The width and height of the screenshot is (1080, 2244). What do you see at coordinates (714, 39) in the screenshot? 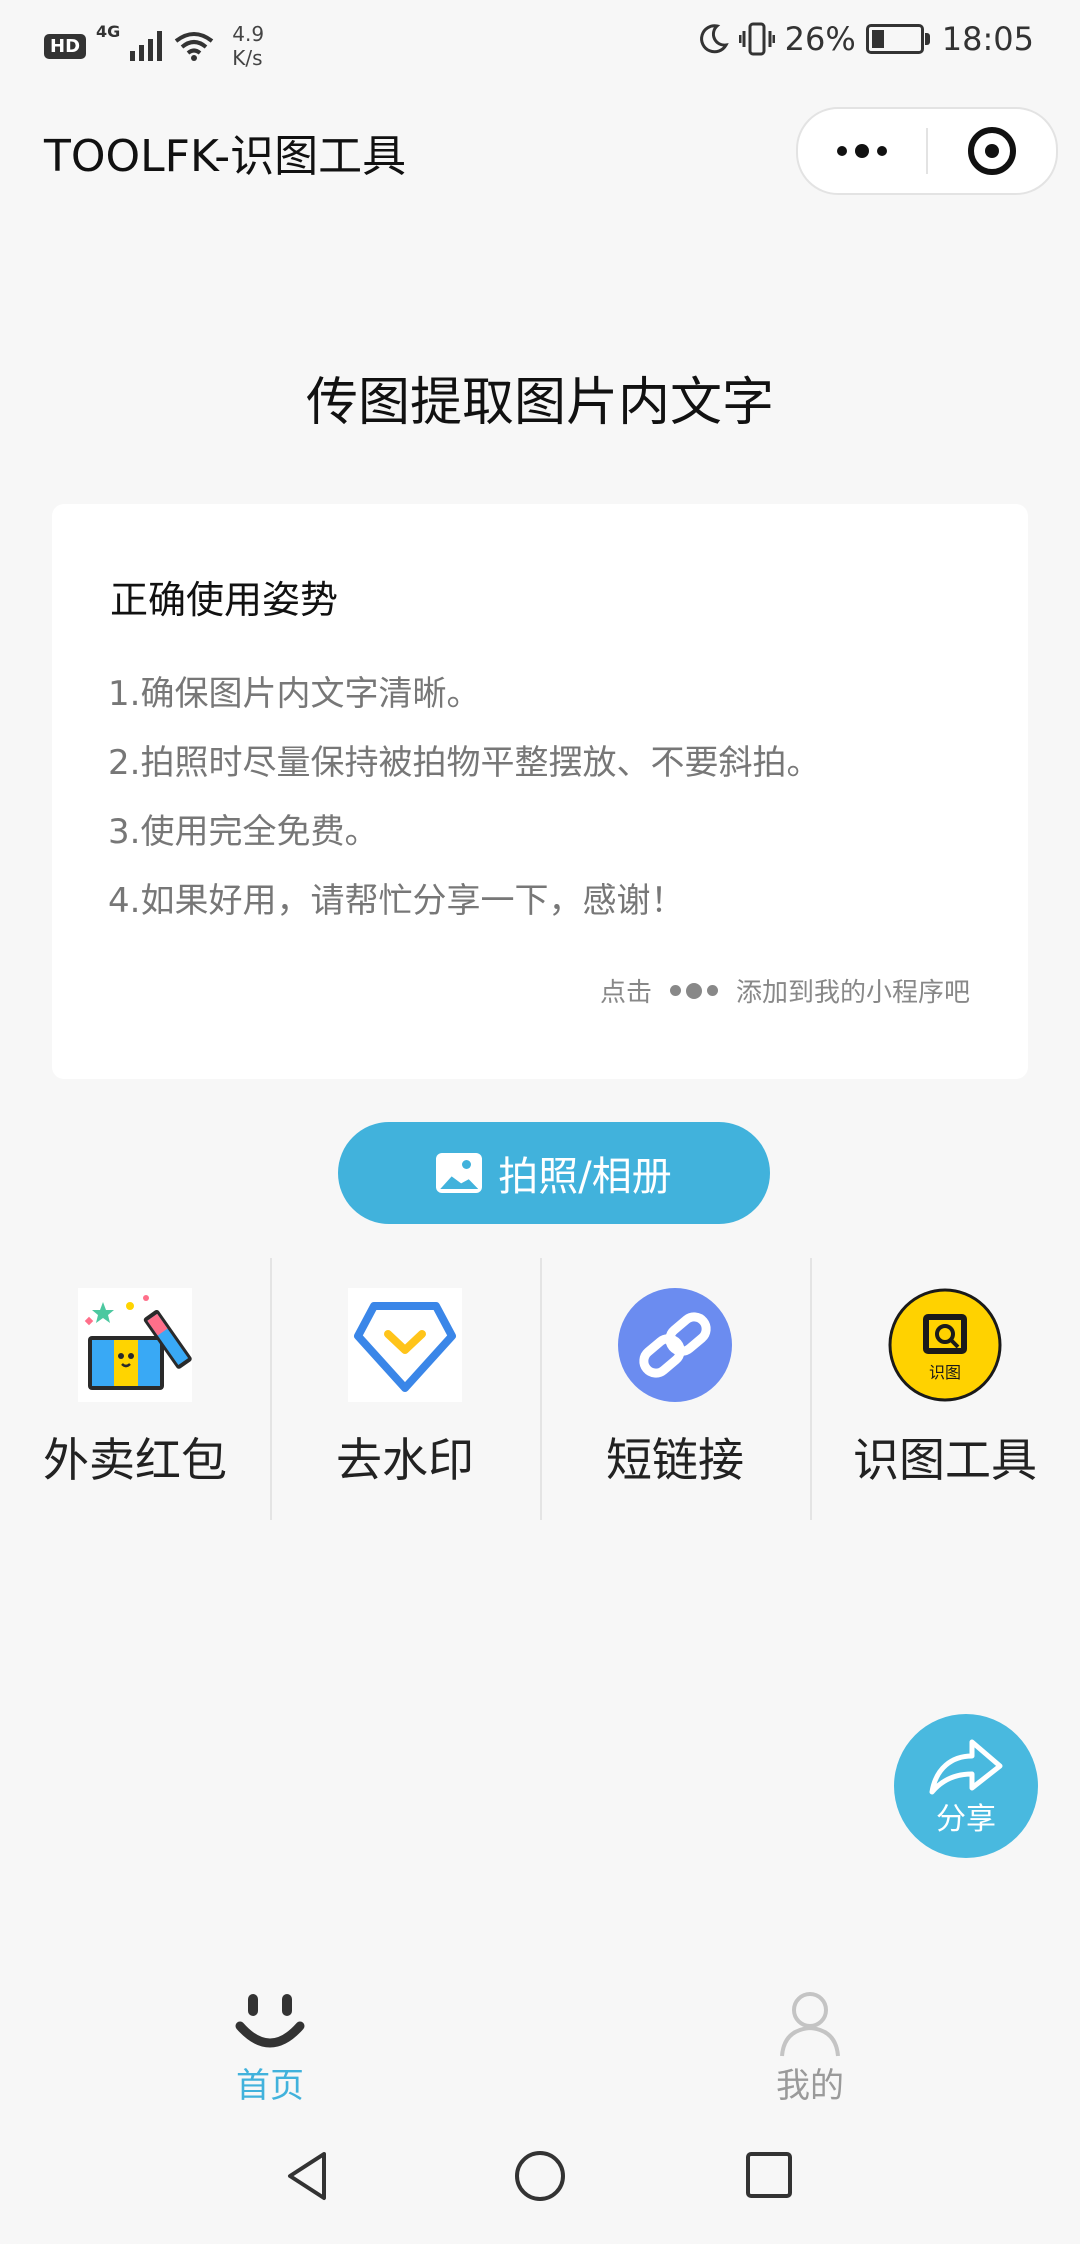
I see `moon-icon` at bounding box center [714, 39].